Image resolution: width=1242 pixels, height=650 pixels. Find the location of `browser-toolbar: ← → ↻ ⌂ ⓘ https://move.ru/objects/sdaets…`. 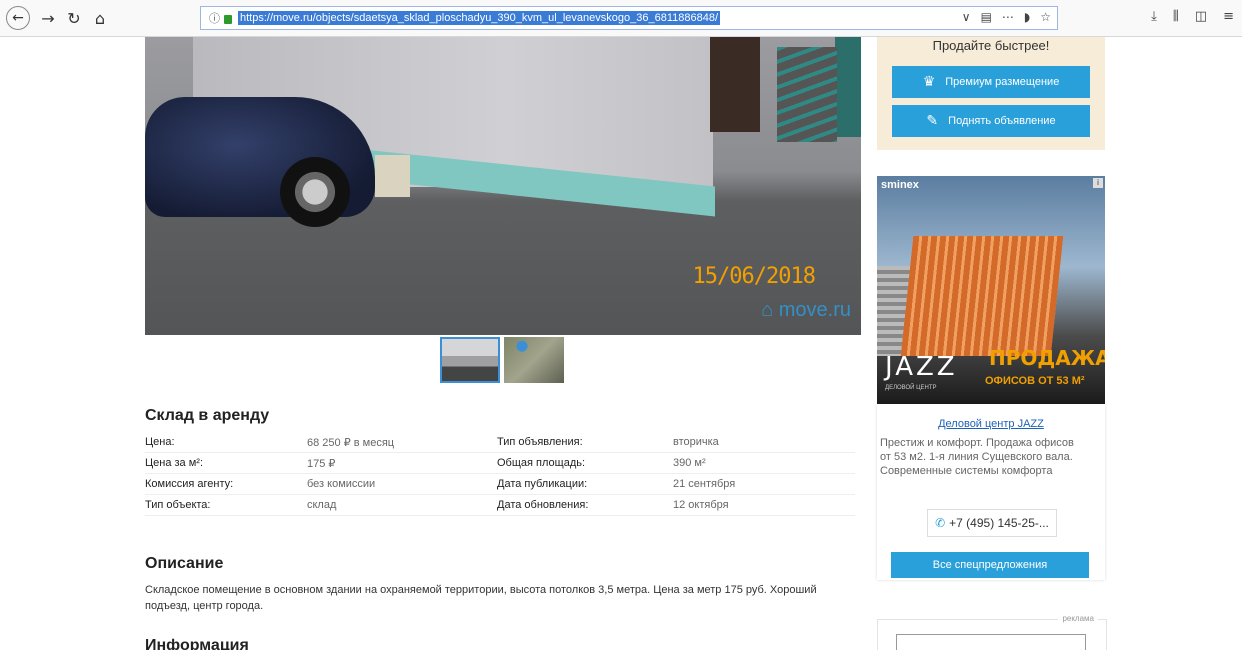

browser-toolbar: ← → ↻ ⌂ ⓘ https://move.ru/objects/sdaets… is located at coordinates (621, 18).